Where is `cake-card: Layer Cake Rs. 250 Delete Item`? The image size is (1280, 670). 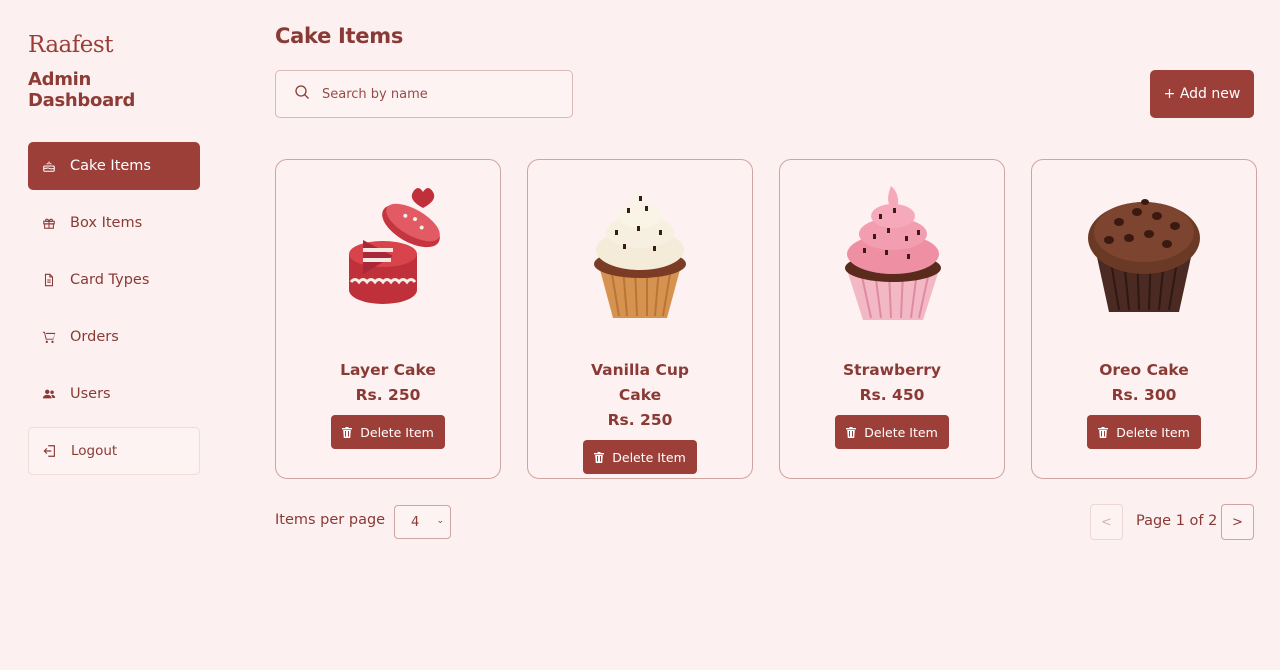 cake-card: Layer Cake Rs. 250 Delete Item is located at coordinates (388, 319).